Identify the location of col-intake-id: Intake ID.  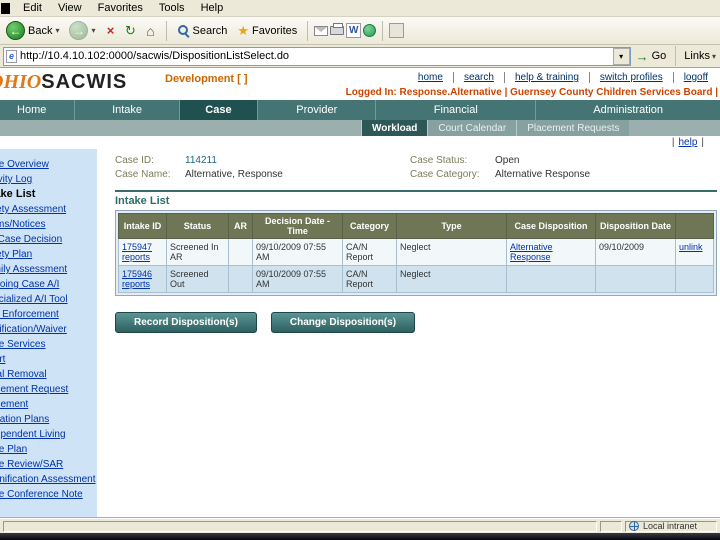
(142, 226).